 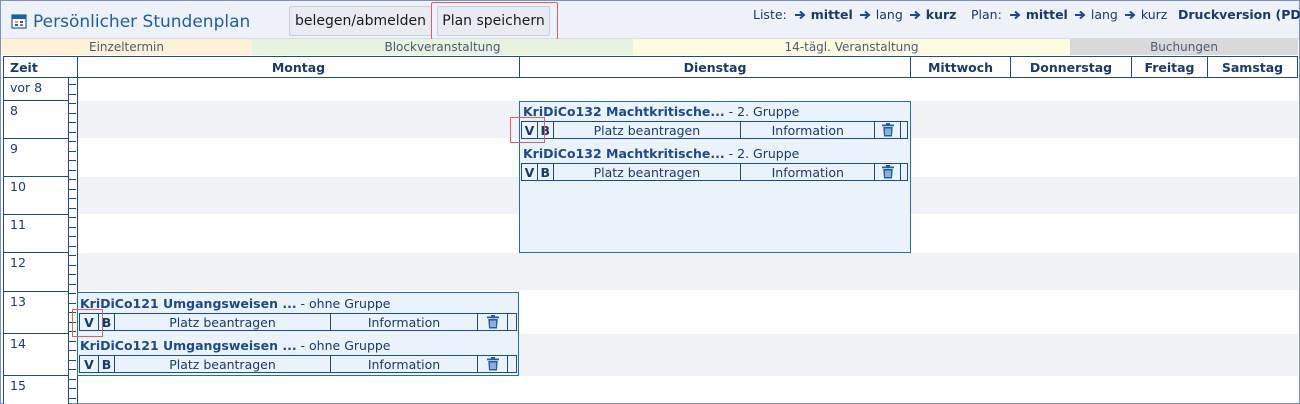 I want to click on column-header-zeit: Zeit, so click(x=40, y=67).